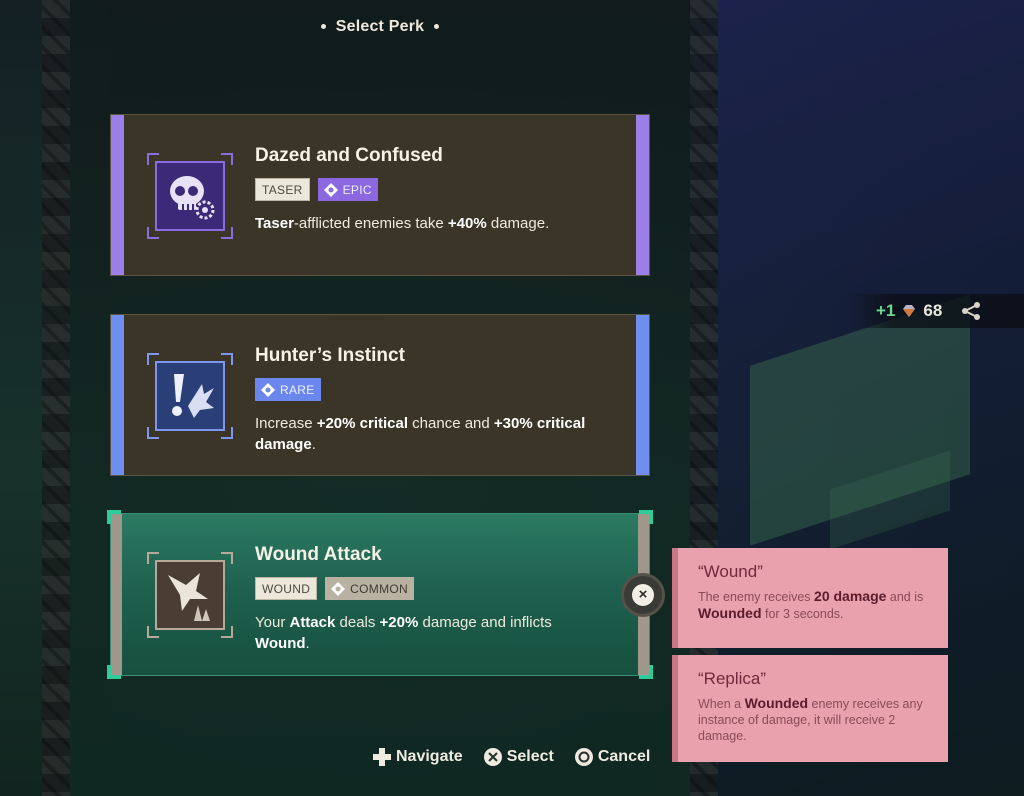 The height and width of the screenshot is (796, 1024). Describe the element at coordinates (282, 189) in the screenshot. I see `tag-taser: TASER` at that location.